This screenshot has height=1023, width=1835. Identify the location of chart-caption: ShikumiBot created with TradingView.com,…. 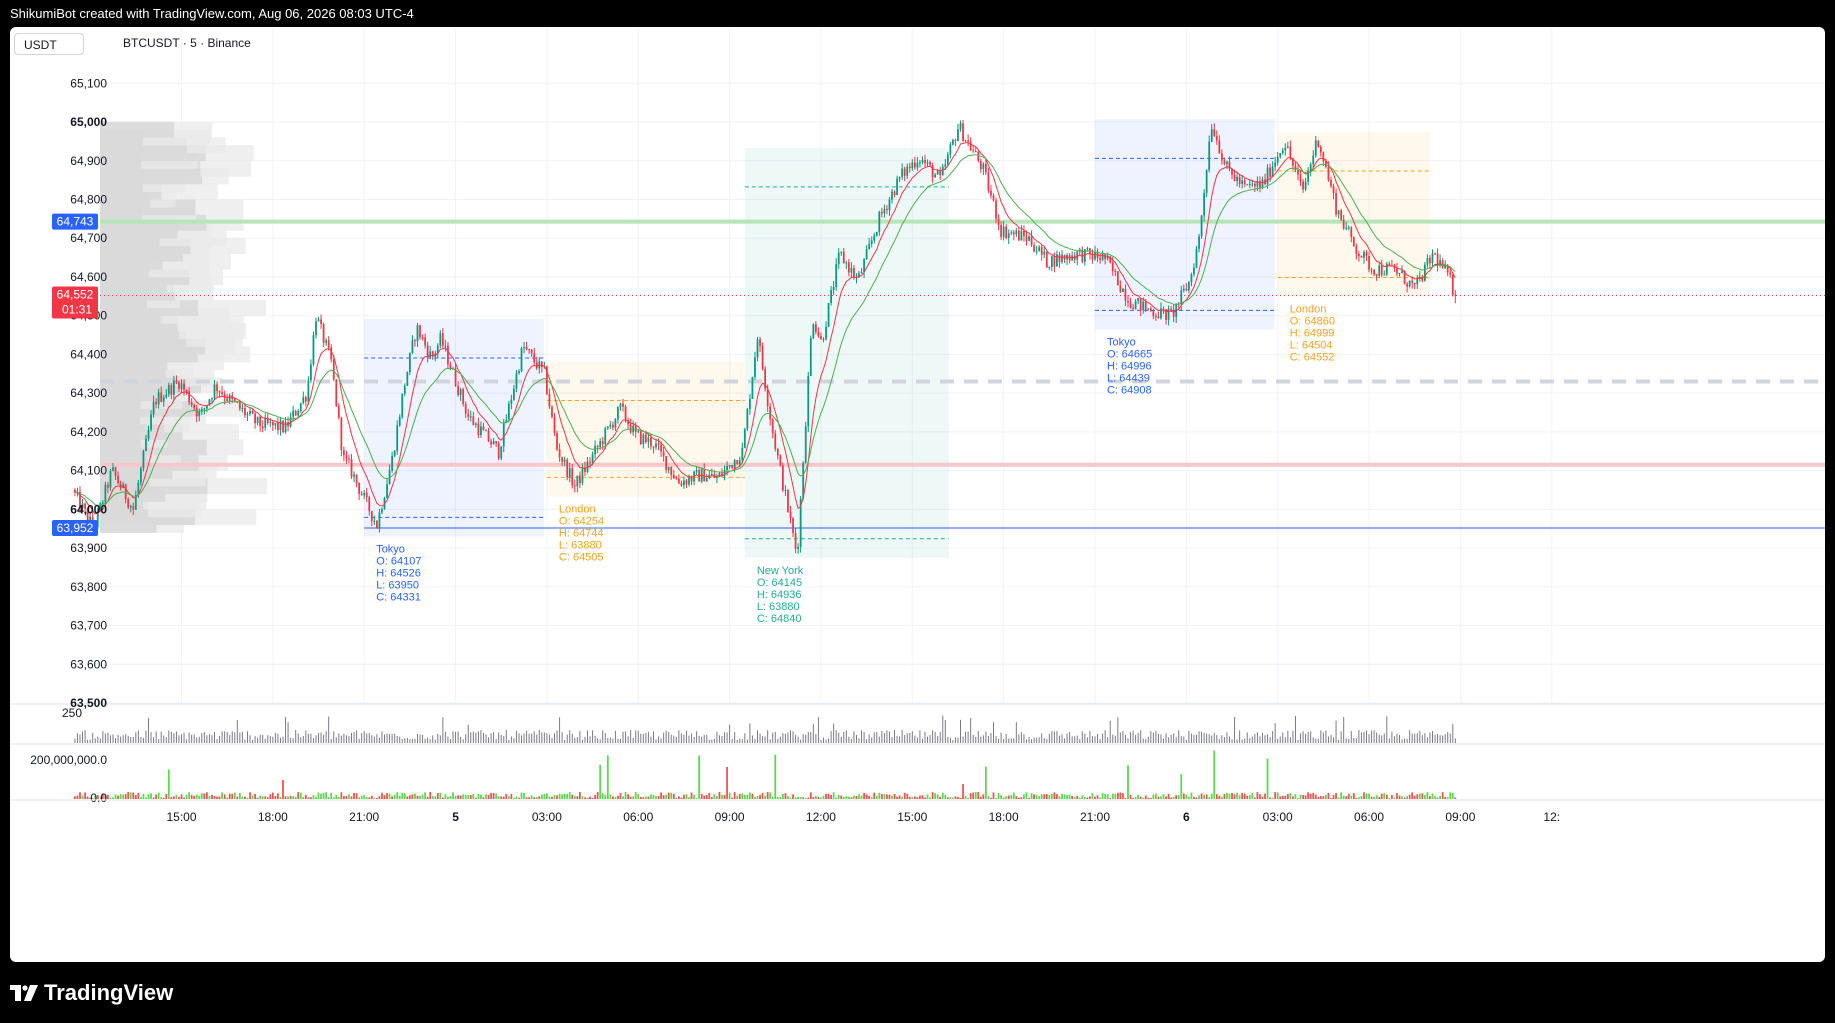
(212, 13).